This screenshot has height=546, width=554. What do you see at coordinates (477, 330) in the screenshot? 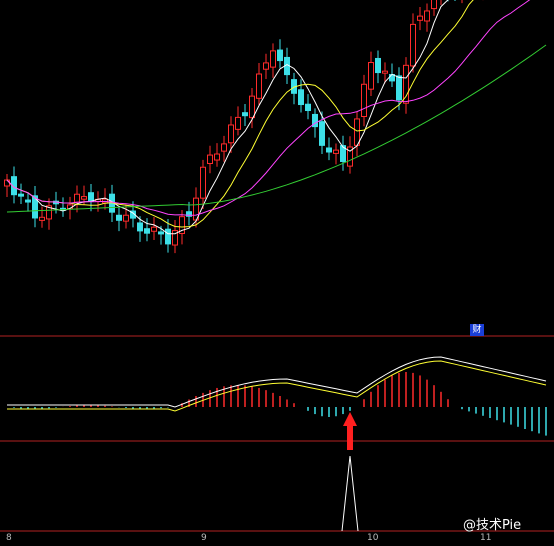
I see `indicator-badge: 财` at bounding box center [477, 330].